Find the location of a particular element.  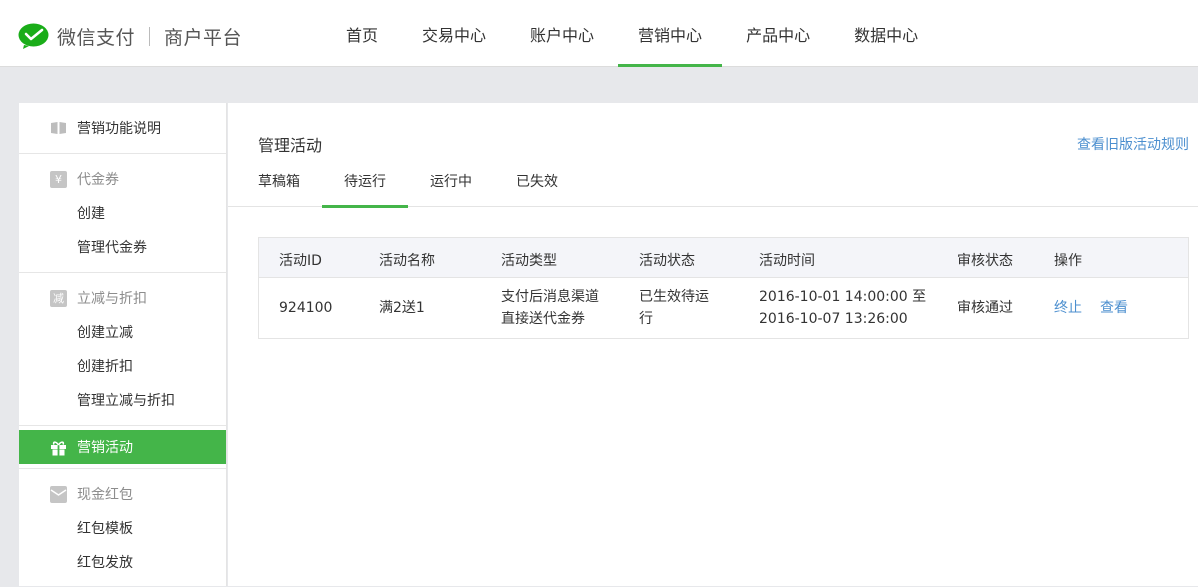

status-tabs: 草稿箱 待运行 运行中 已失效 is located at coordinates (713, 189).